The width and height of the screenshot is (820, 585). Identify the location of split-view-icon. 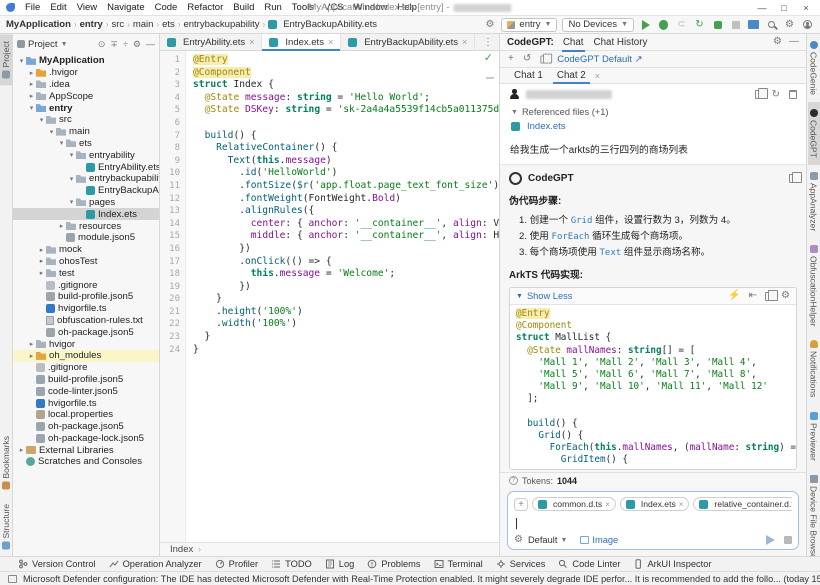
(546, 58).